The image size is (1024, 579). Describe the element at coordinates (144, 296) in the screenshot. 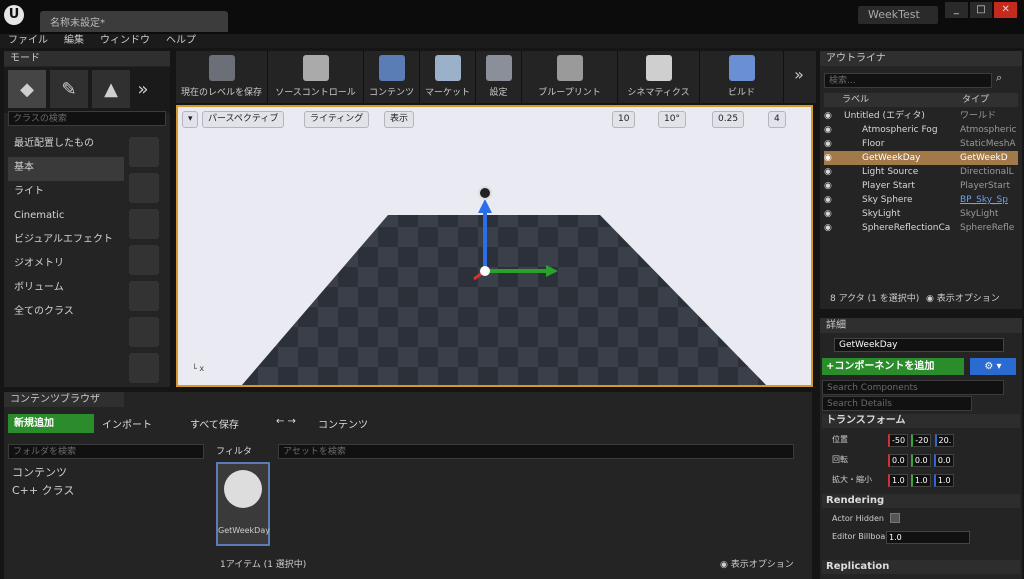

I see `player-start-icon` at that location.